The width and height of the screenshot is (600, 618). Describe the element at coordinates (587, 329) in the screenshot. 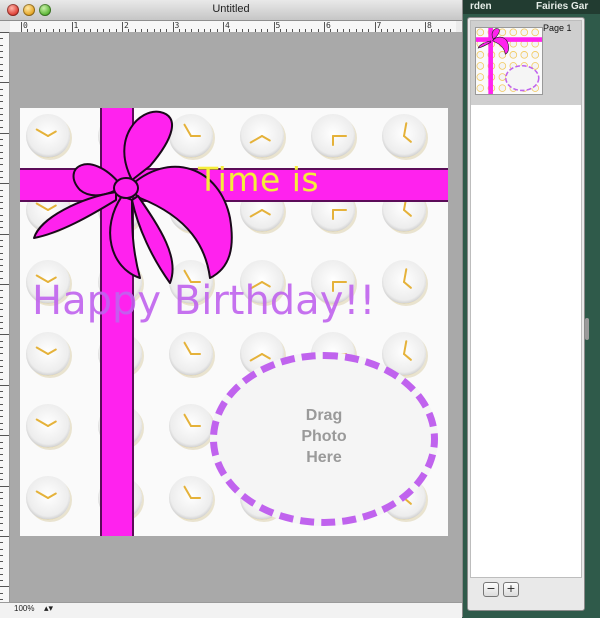

I see `drawer-resize-handle` at that location.